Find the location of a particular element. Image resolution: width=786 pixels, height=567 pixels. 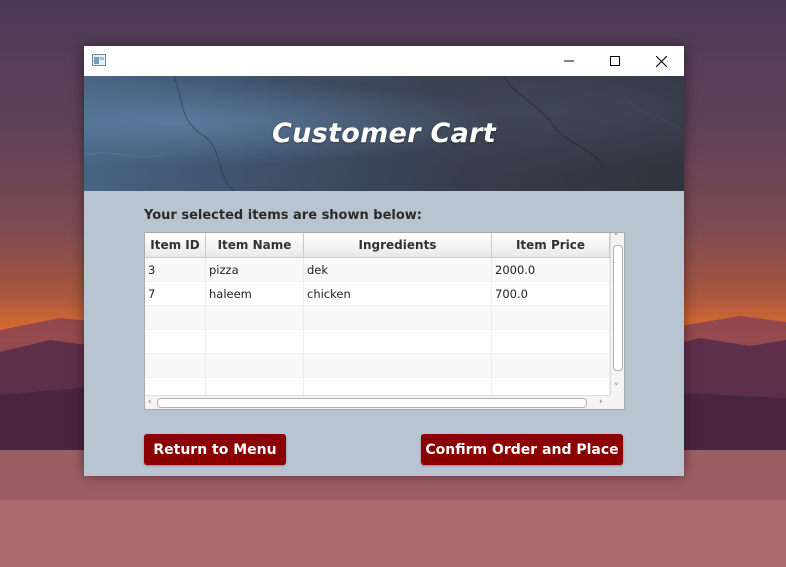

cell-item-id: 7 is located at coordinates (175, 294).